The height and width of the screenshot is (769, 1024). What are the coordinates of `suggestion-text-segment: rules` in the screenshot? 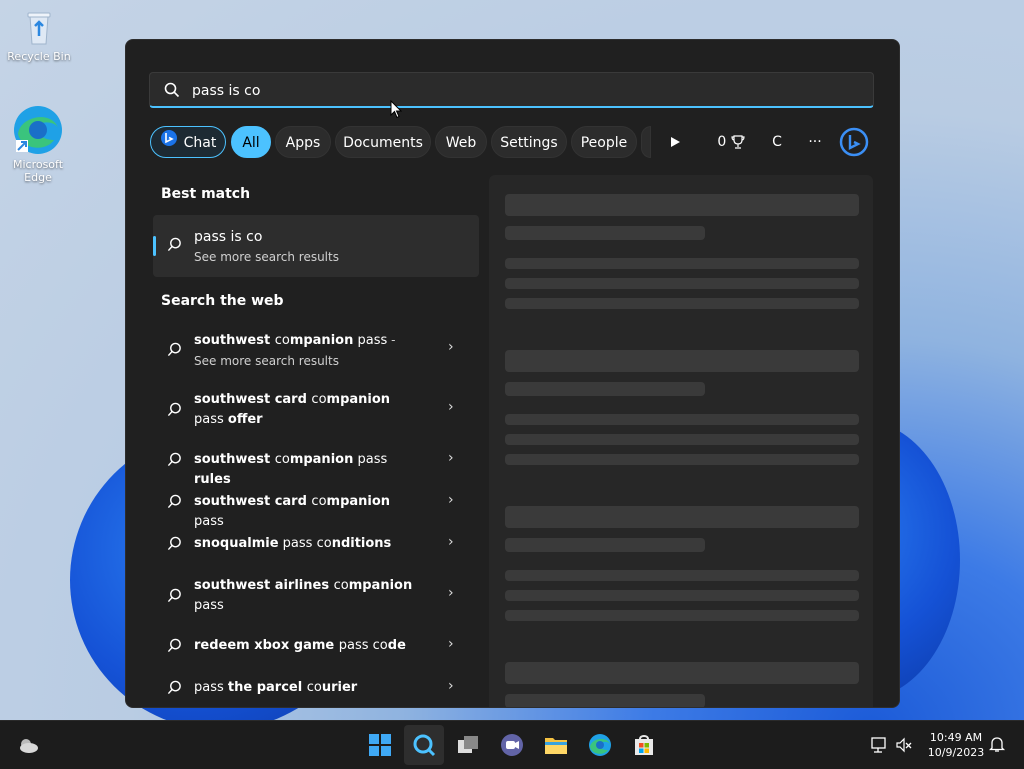 It's located at (212, 479).